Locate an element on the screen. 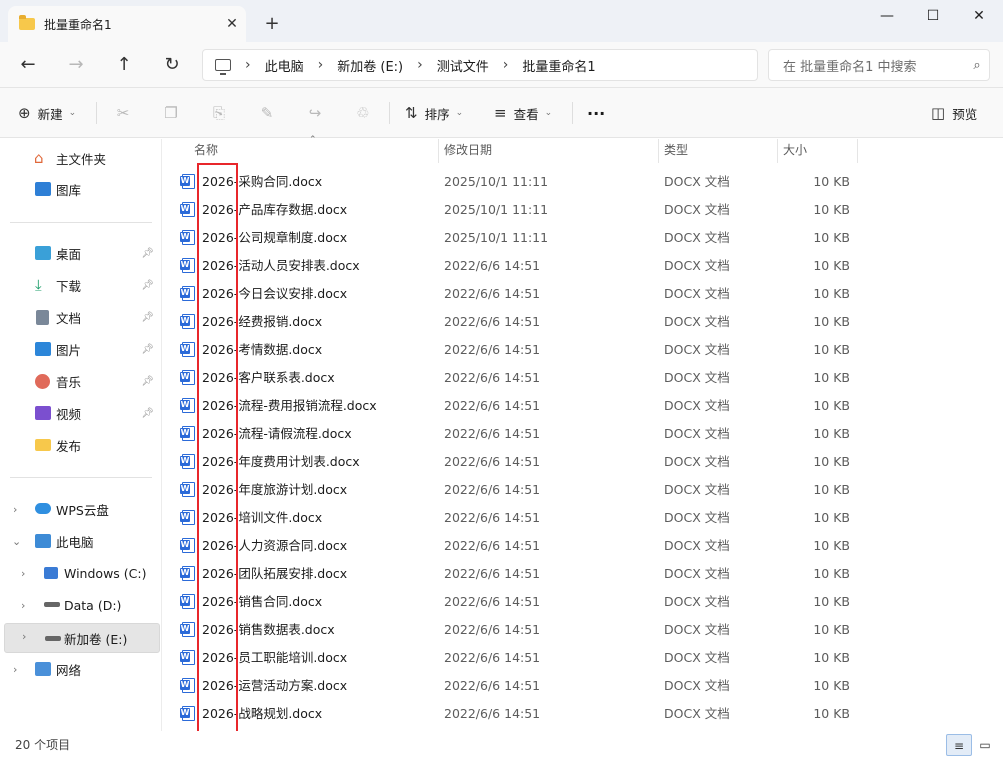 Image resolution: width=1003 pixels, height=758 pixels. sidebar-item-documents: 文档 📌︎ is located at coordinates (82, 317).